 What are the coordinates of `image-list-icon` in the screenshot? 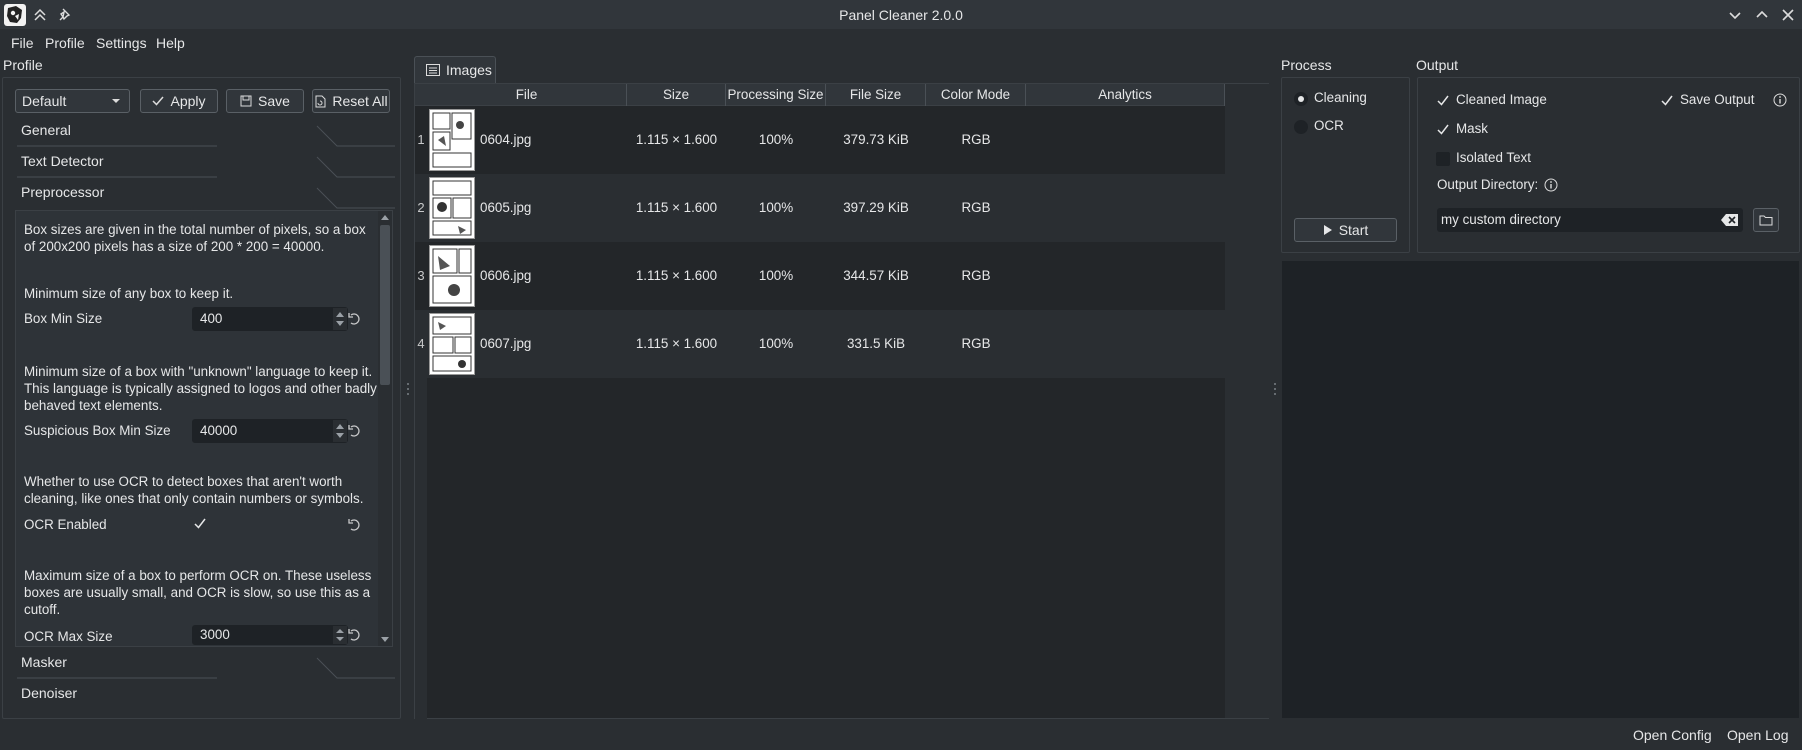 It's located at (433, 70).